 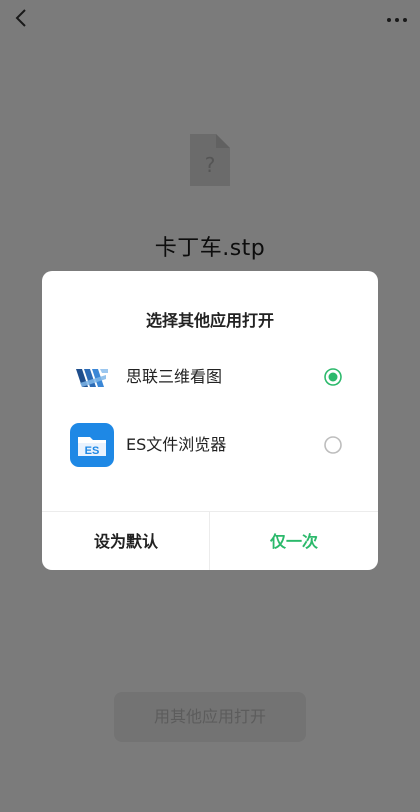 I want to click on es-file-explorer-icon: ES, so click(x=92, y=445).